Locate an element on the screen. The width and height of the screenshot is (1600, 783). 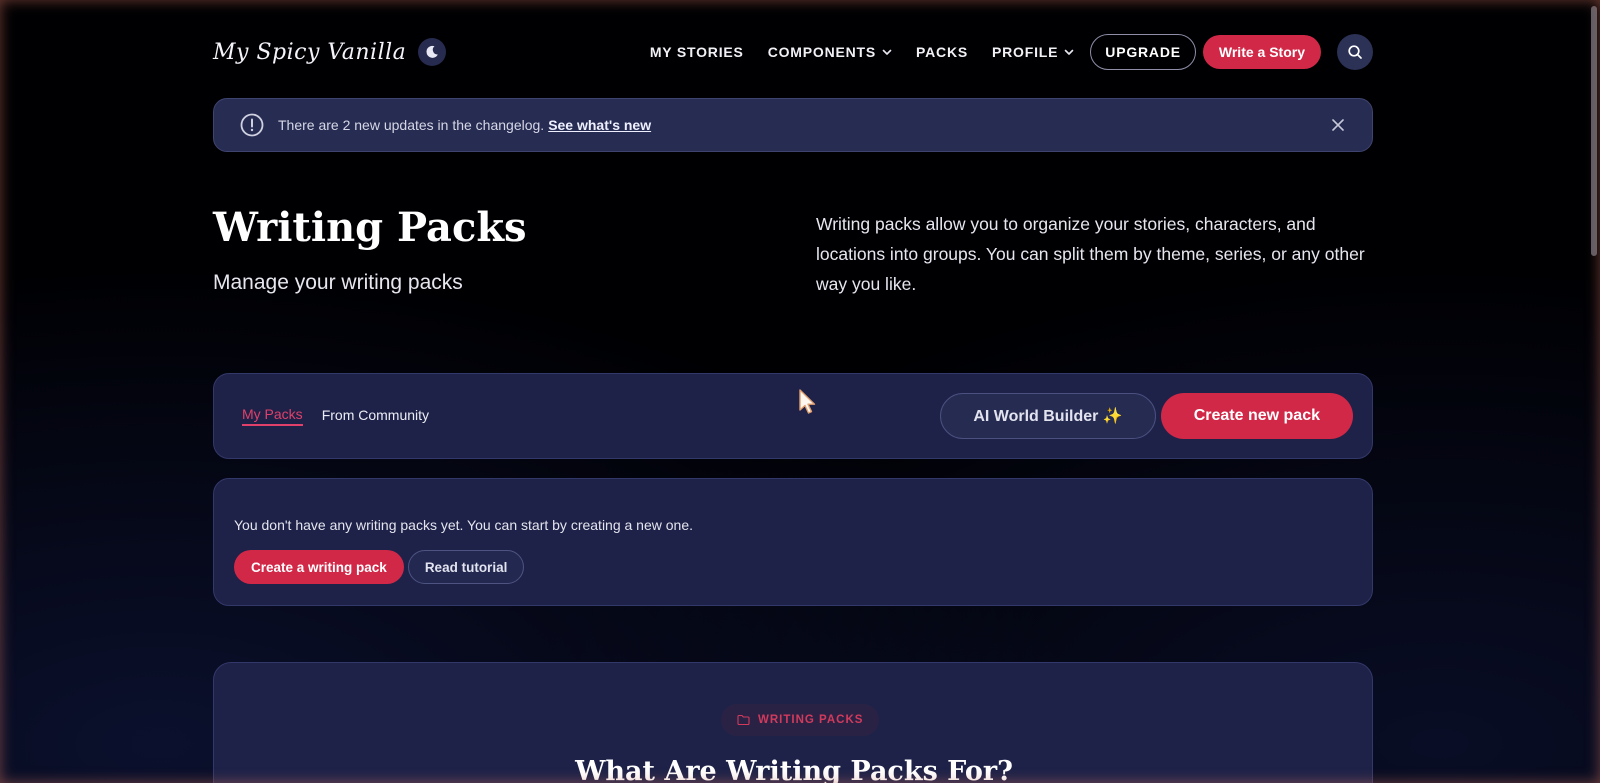
nav-my-stories: MY STORIES is located at coordinates (697, 52).